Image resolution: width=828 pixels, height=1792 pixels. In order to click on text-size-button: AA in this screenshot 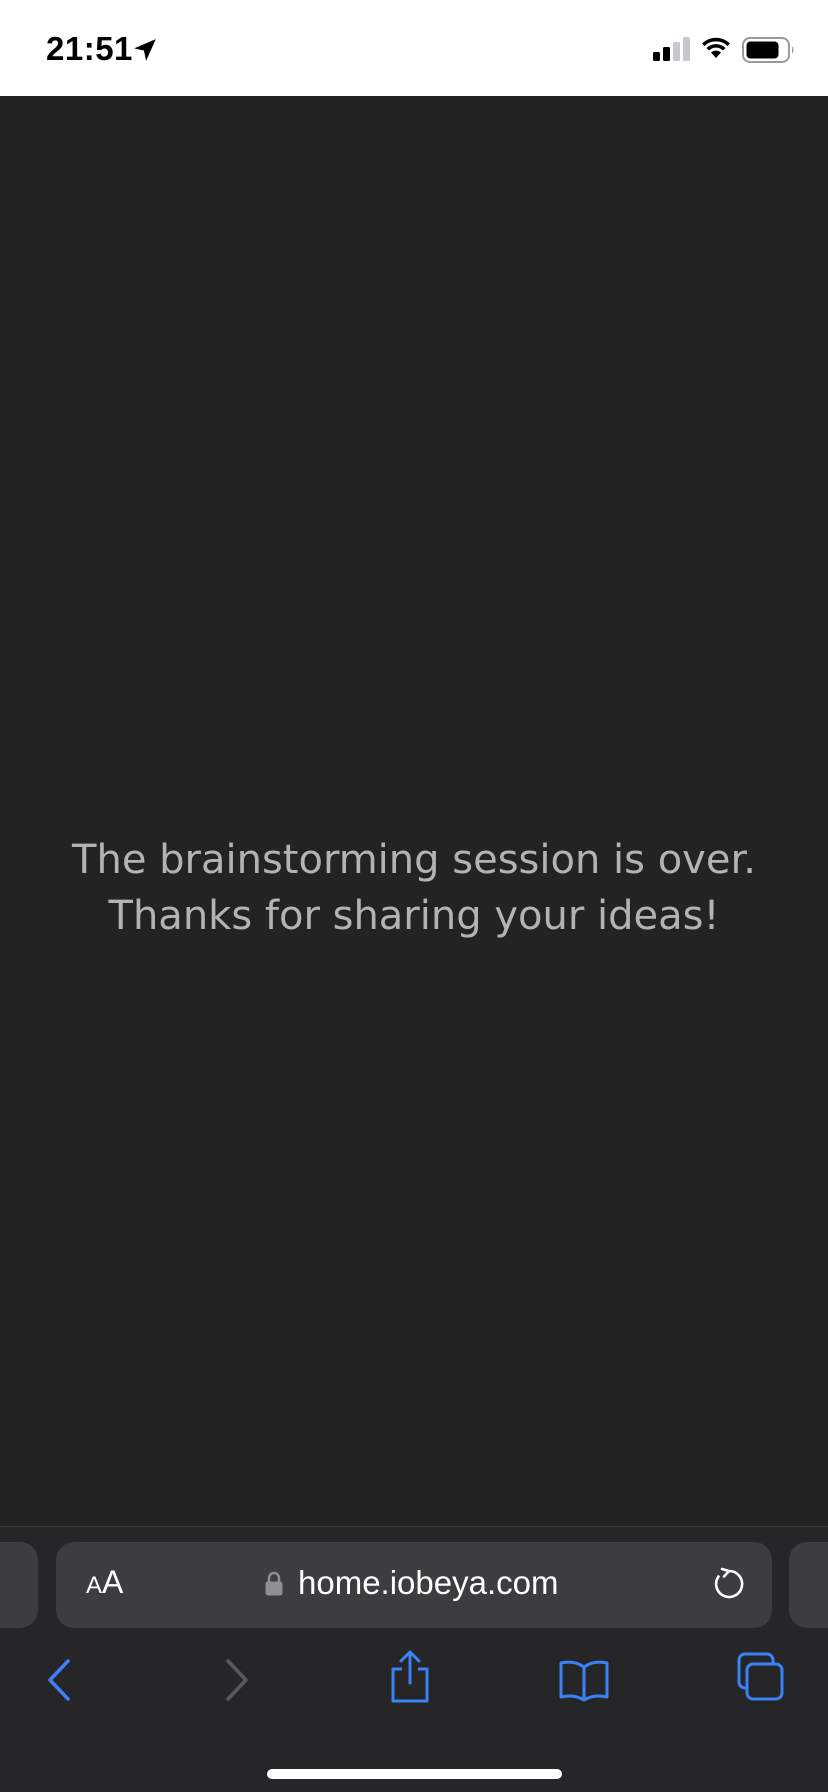, I will do `click(104, 1582)`.